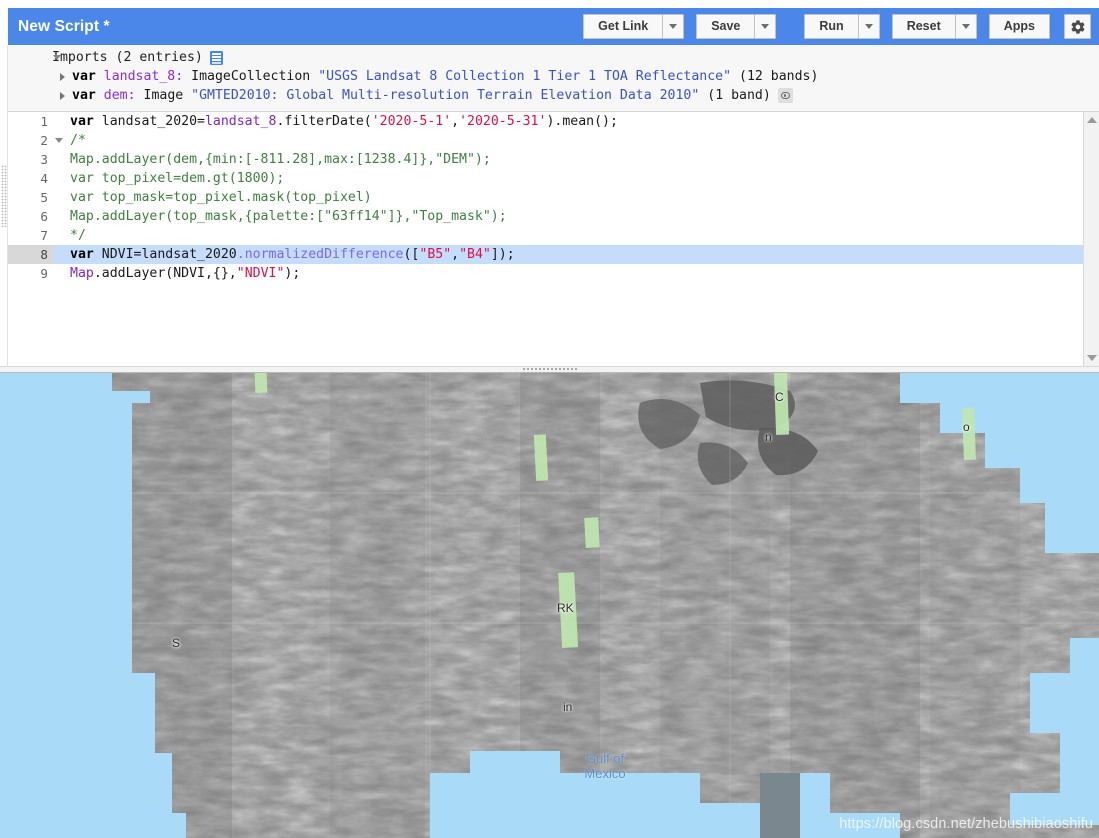 This screenshot has width=1099, height=838. I want to click on code-token: Map, so click(82, 273).